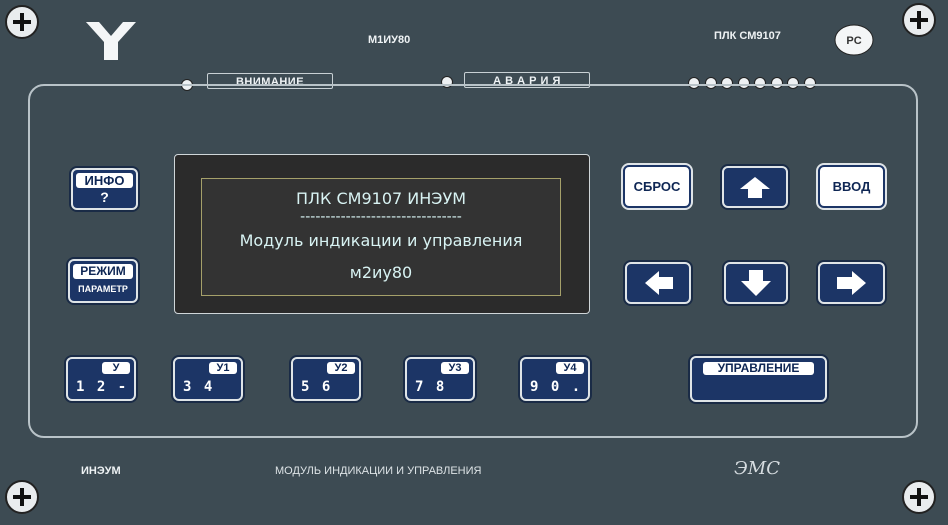  I want to click on control-label: УПРАВЛЕНИЕ, so click(758, 368).